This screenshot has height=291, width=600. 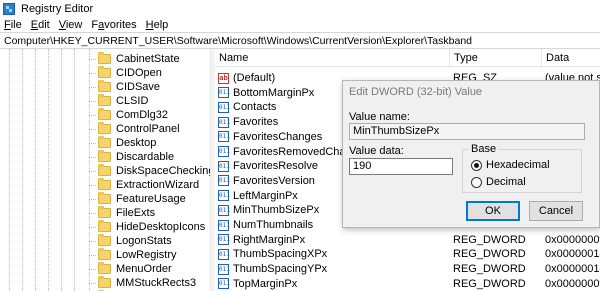 I want to click on tree-item-label: DiskSpaceChecking, so click(x=163, y=171).